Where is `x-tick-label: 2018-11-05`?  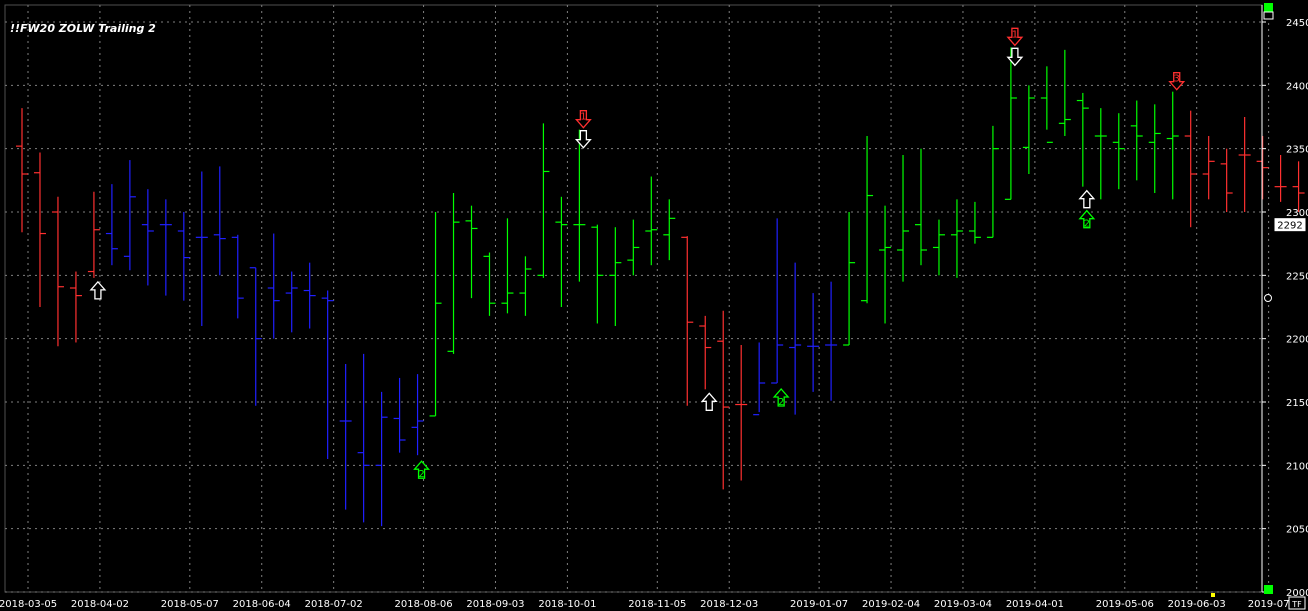 x-tick-label: 2018-11-05 is located at coordinates (657, 604).